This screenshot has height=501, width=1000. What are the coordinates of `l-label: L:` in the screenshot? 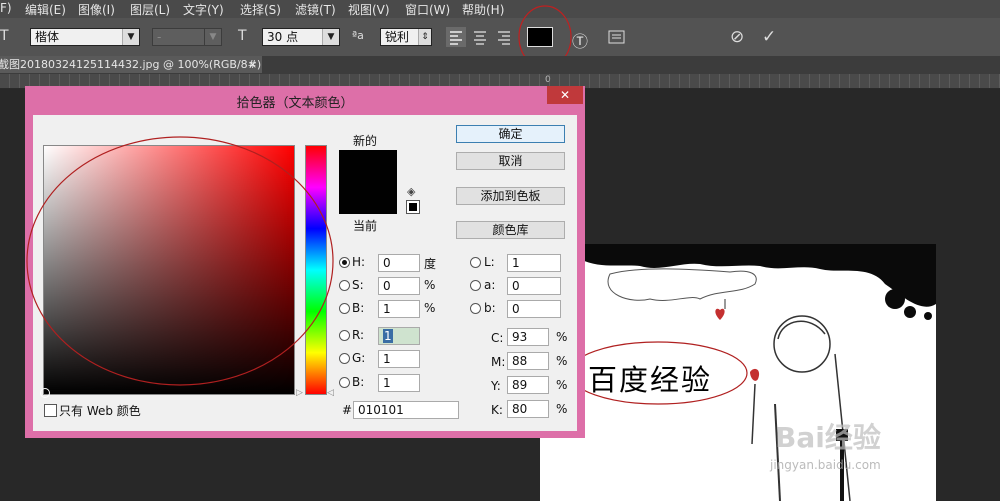 It's located at (489, 262).